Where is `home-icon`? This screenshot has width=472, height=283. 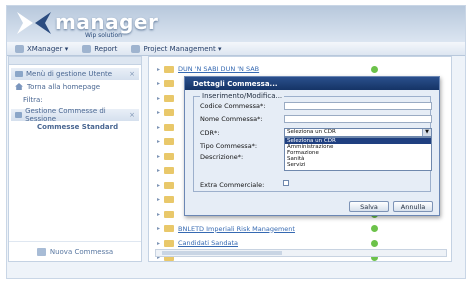
home-icon is located at coordinates (19, 86).